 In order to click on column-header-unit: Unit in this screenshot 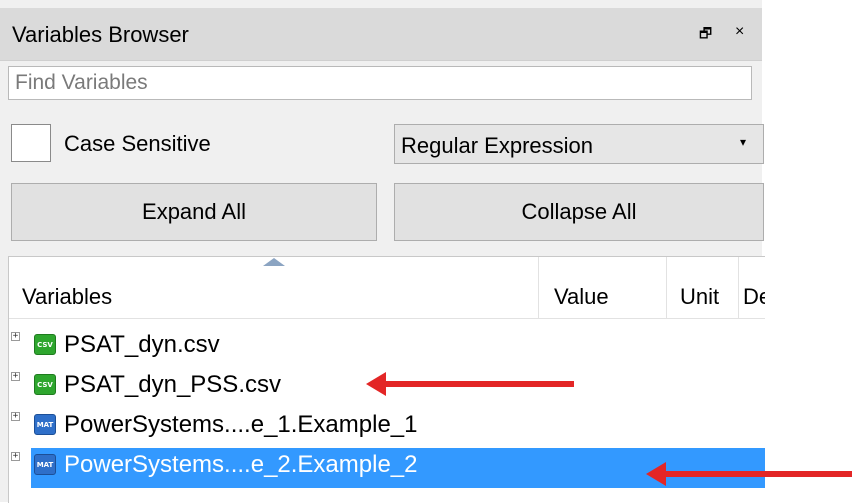, I will do `click(703, 287)`.